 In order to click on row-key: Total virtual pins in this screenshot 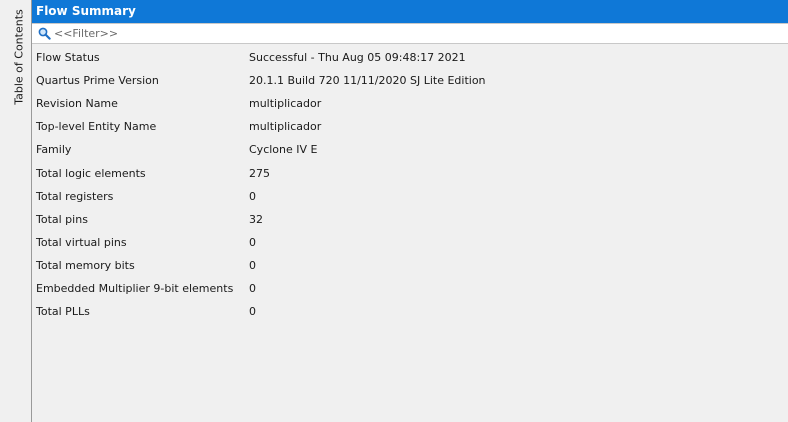, I will do `click(81, 242)`.